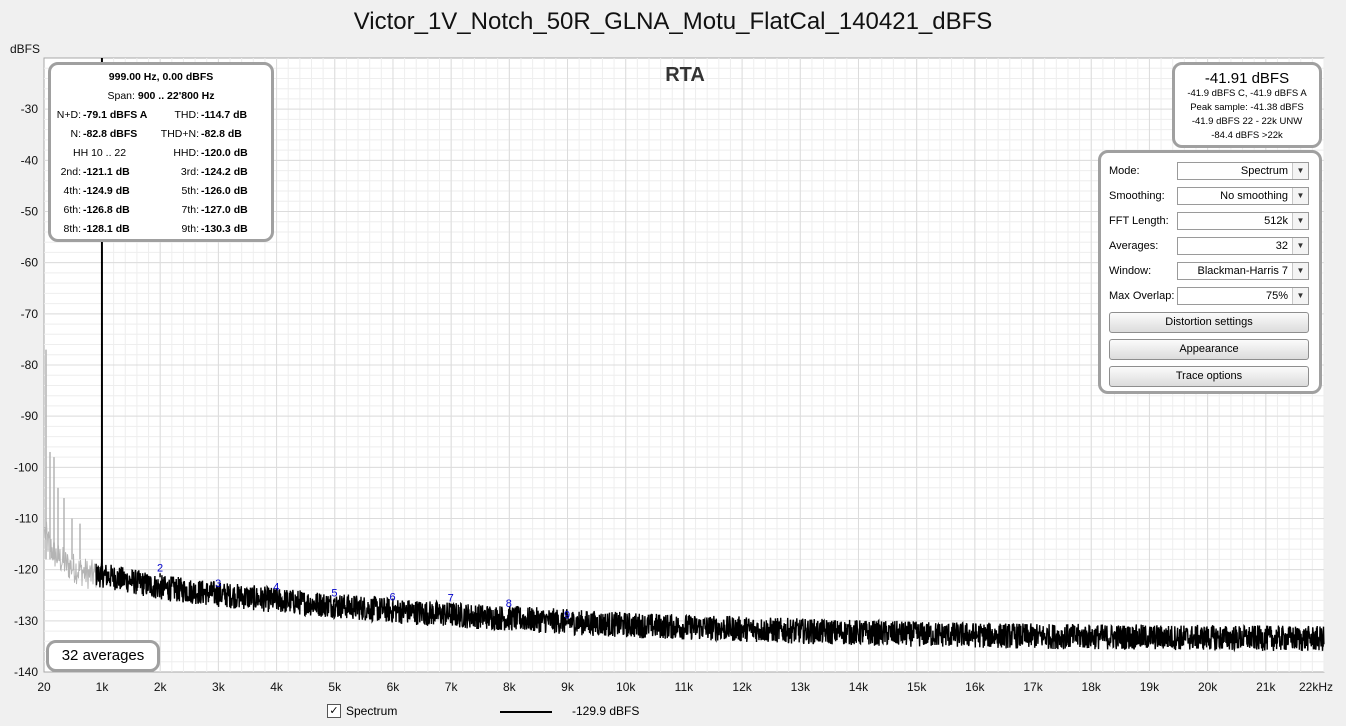  I want to click on distortion-value: -126.0 dB, so click(224, 191).